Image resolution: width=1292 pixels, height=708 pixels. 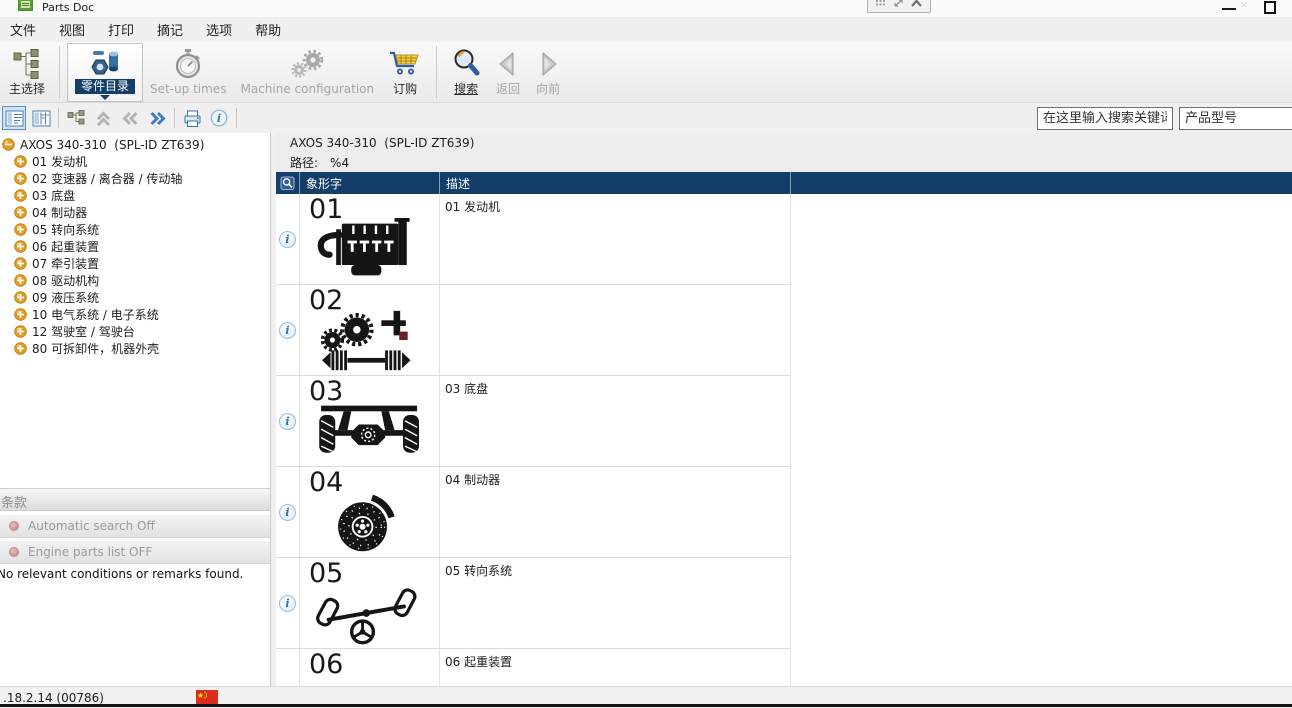 What do you see at coordinates (135, 161) in the screenshot?
I see `tree-item-0: 01 发动机` at bounding box center [135, 161].